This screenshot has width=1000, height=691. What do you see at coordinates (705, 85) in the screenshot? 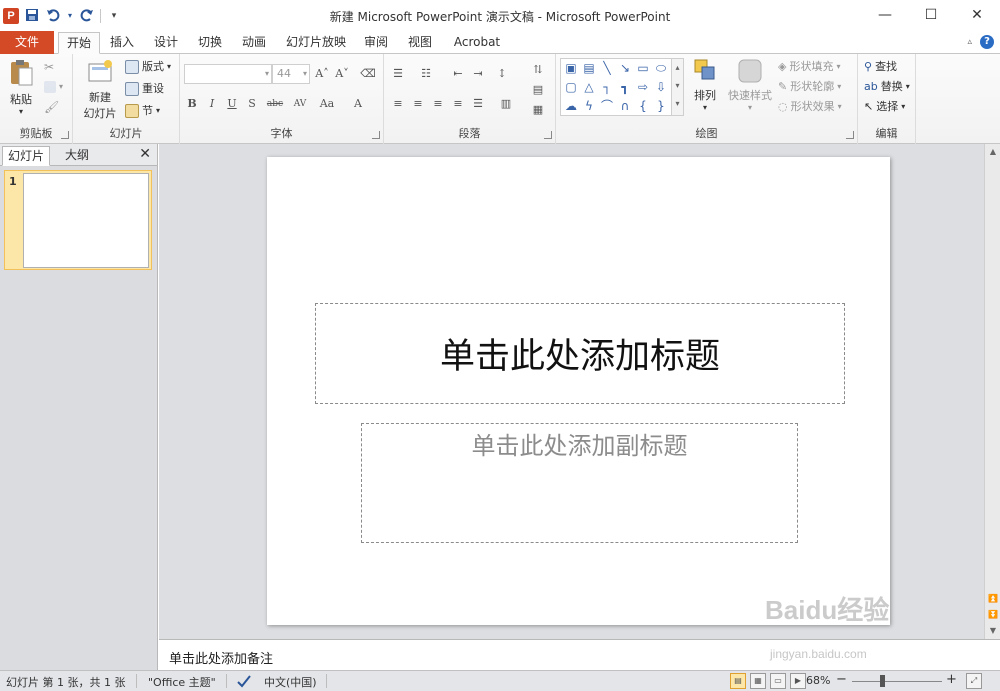
I see `arrange-button: 排列 ▾` at bounding box center [705, 85].